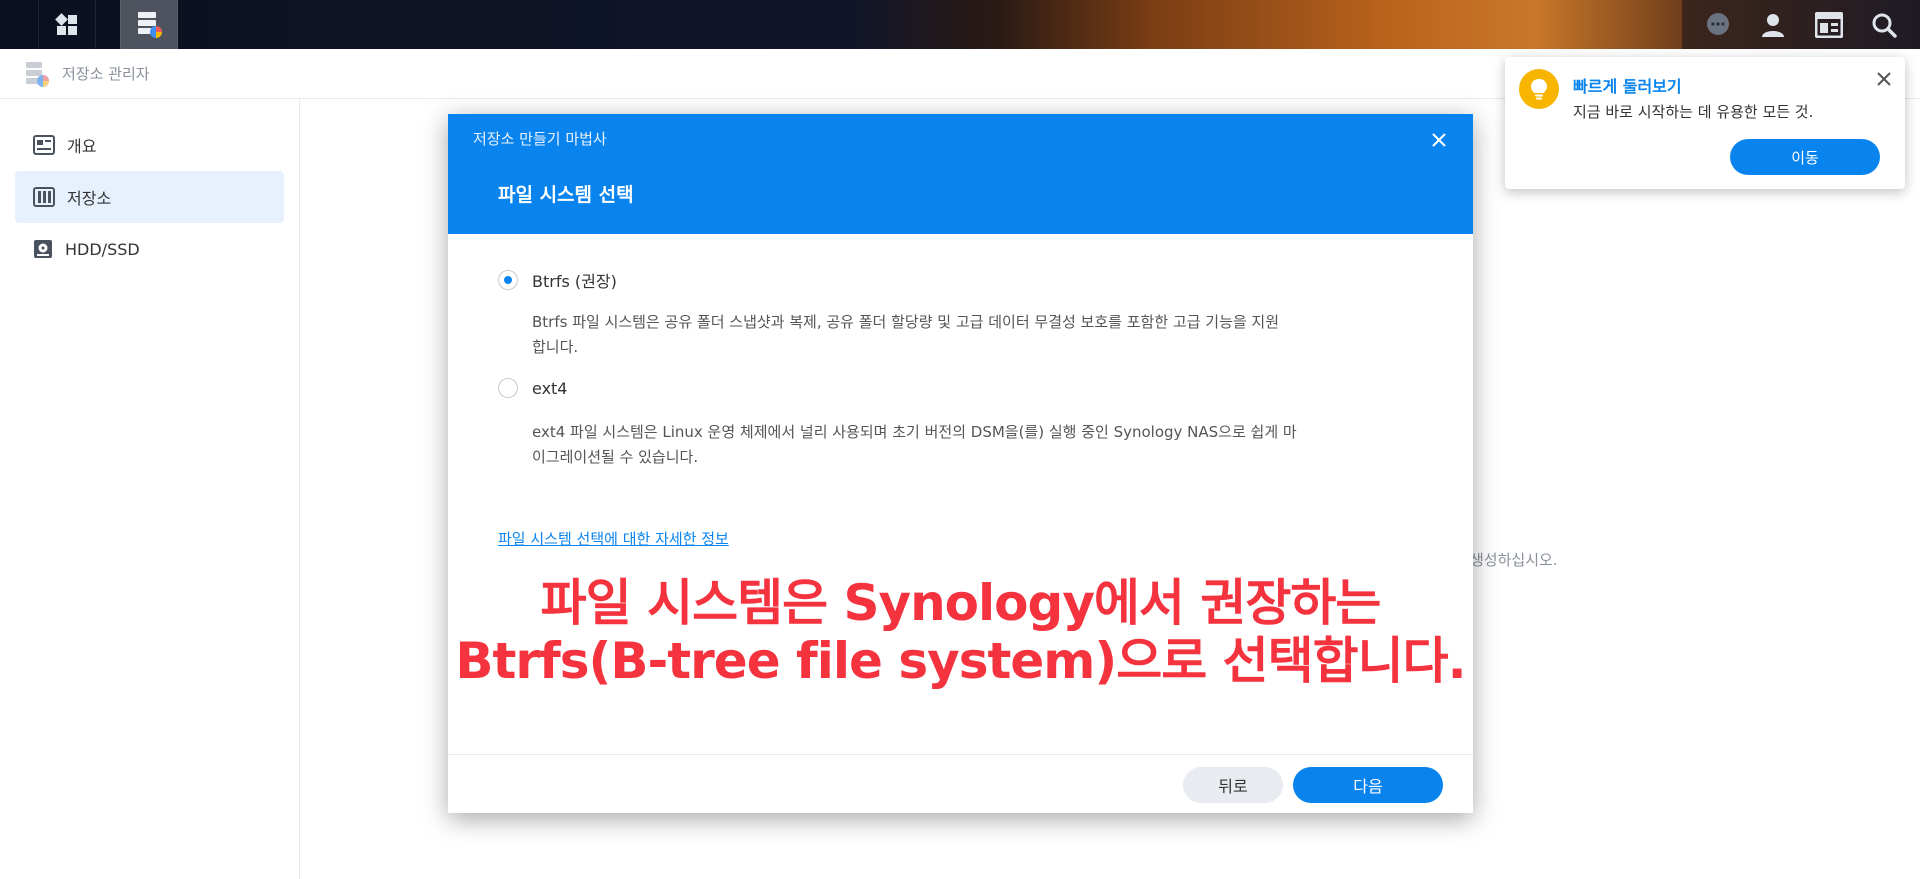 This screenshot has height=879, width=1920. I want to click on step-title: 파일 시스템 선택, so click(566, 195).